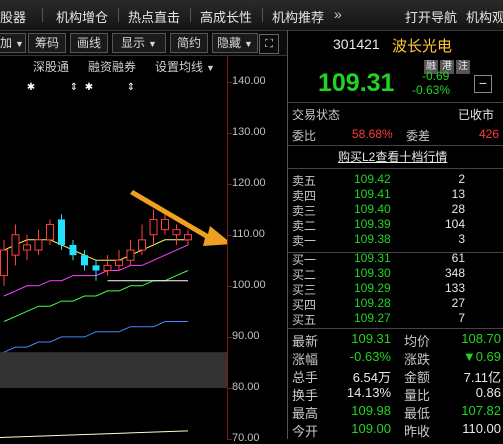  What do you see at coordinates (458, 258) in the screenshot?
I see `book-volume: 61` at bounding box center [458, 258].